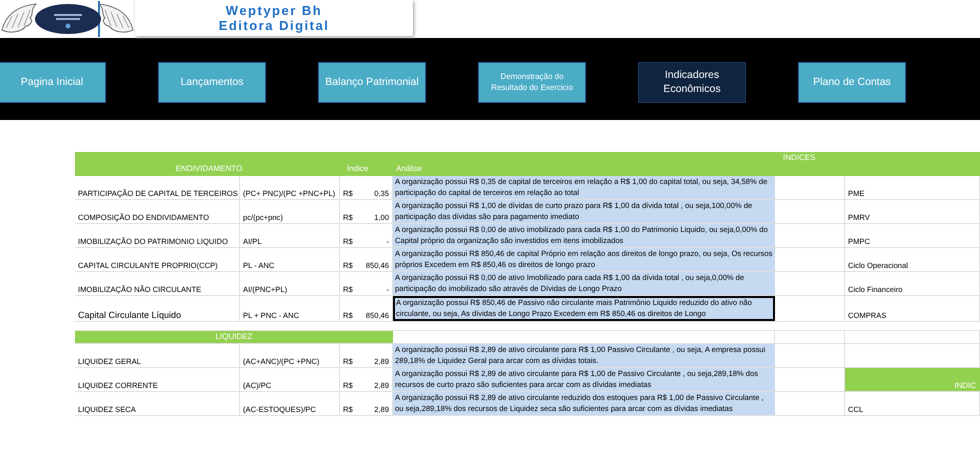 The image size is (980, 454). Describe the element at coordinates (274, 25) in the screenshot. I see `brand-title: Editora Digital` at that location.